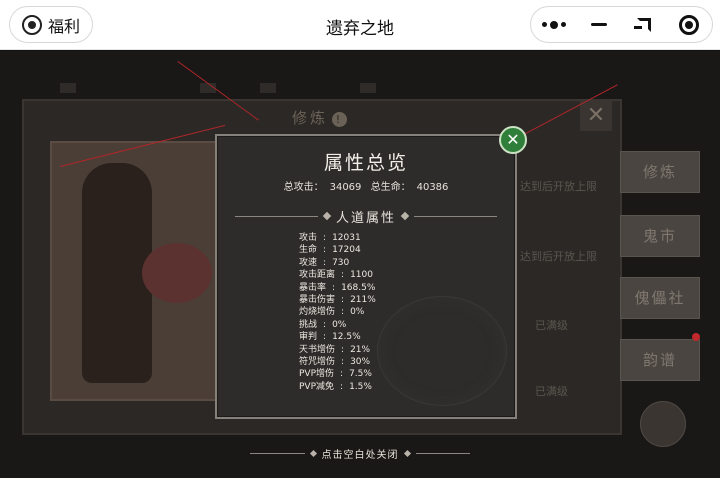  I want to click on tab-ghost-market: 鬼市, so click(660, 236).